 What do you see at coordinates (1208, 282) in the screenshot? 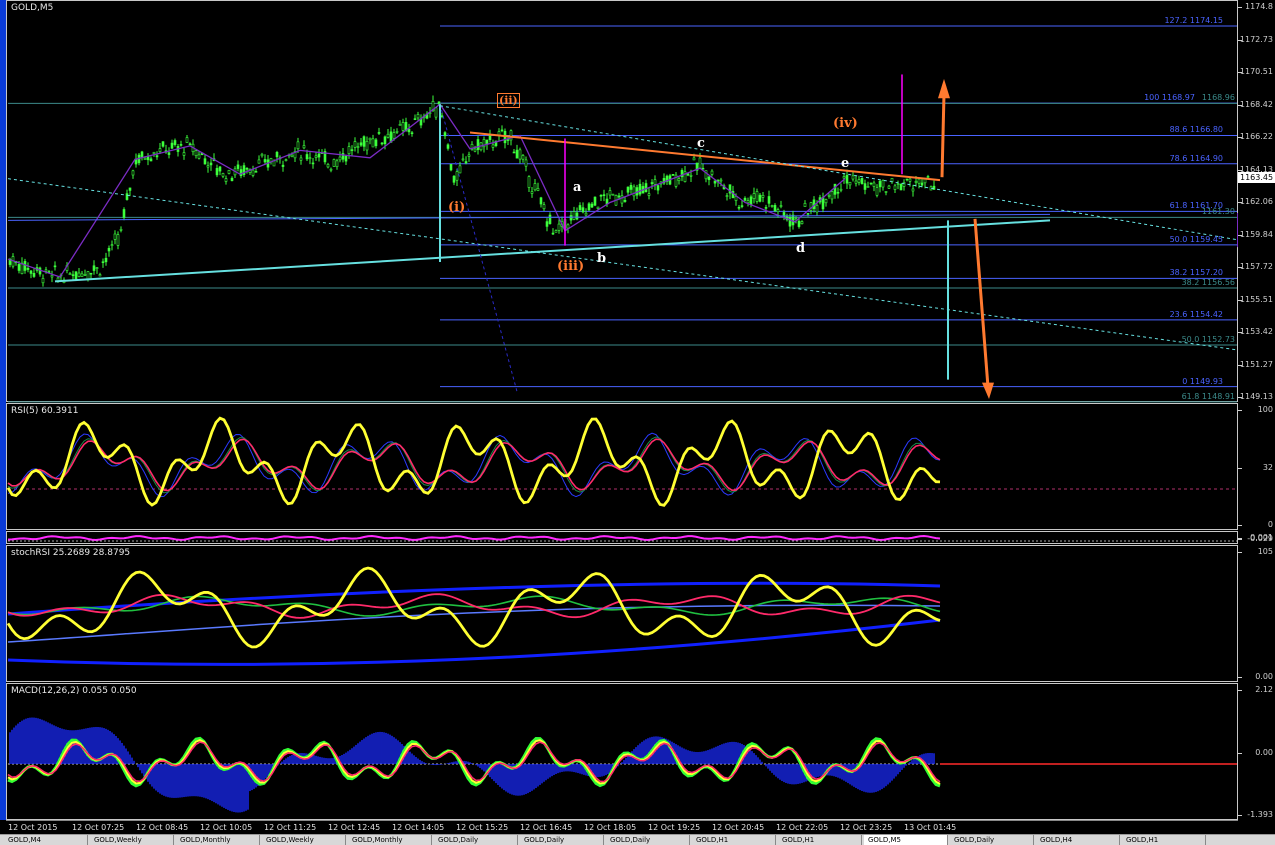
I see `fib-level-label: 38.2 1156.56` at bounding box center [1208, 282].